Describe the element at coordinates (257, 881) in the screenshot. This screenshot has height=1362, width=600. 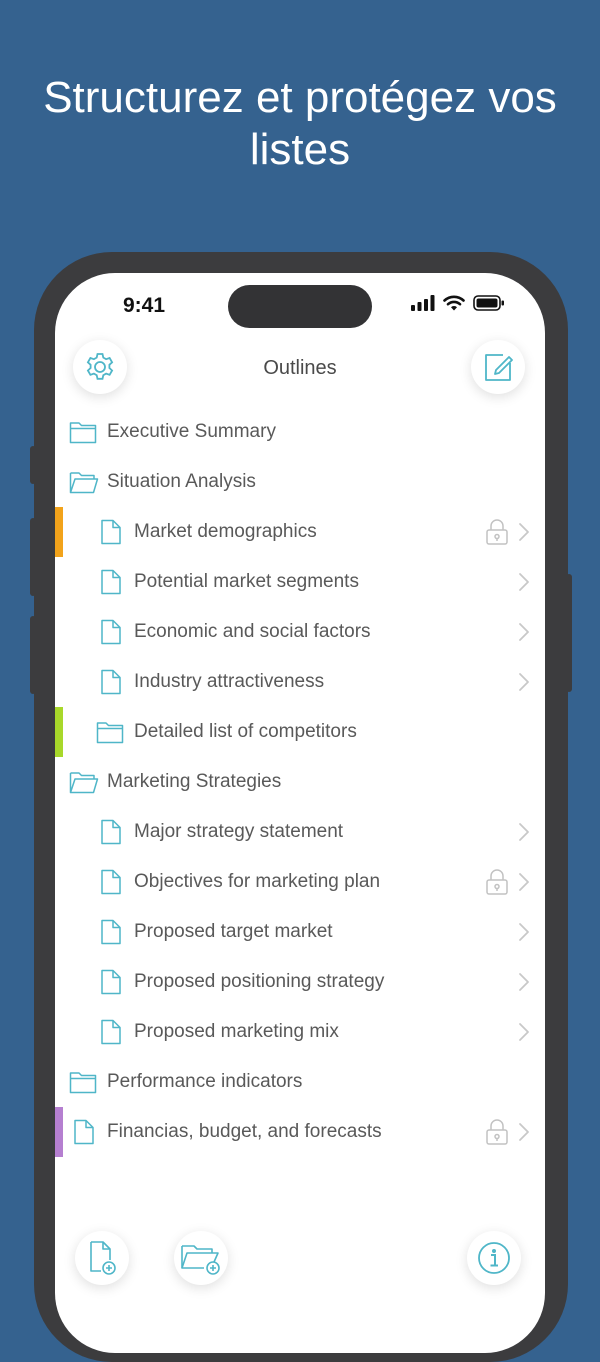
I see `outline-row-label: Objectives for marketing plan` at that location.